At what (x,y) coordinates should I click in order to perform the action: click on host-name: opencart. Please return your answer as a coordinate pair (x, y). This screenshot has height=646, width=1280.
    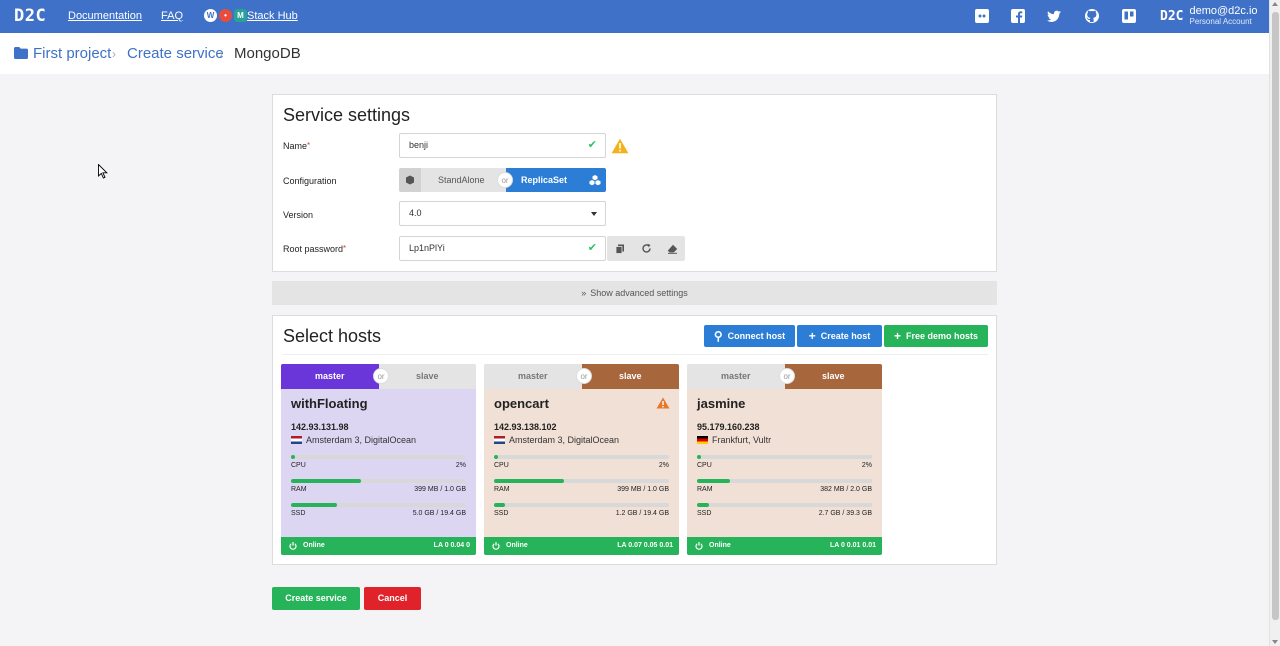
    Looking at the image, I should click on (521, 403).